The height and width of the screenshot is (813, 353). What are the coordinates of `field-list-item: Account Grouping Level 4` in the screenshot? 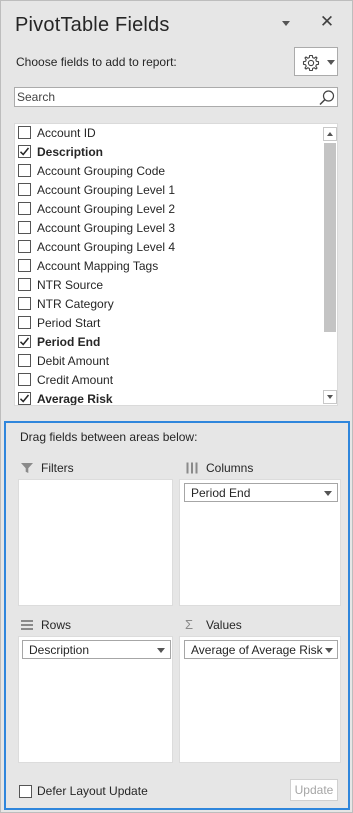 It's located at (168, 247).